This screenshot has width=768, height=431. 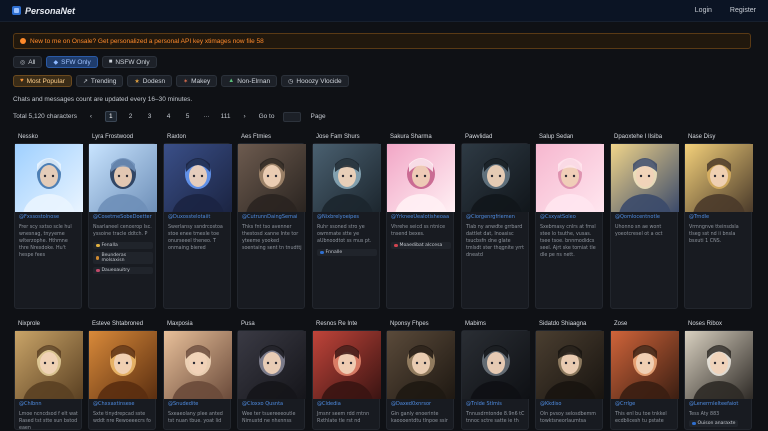 What do you see at coordinates (42, 81) in the screenshot?
I see `sort-tab-most-popular: ♥ Most Popular` at bounding box center [42, 81].